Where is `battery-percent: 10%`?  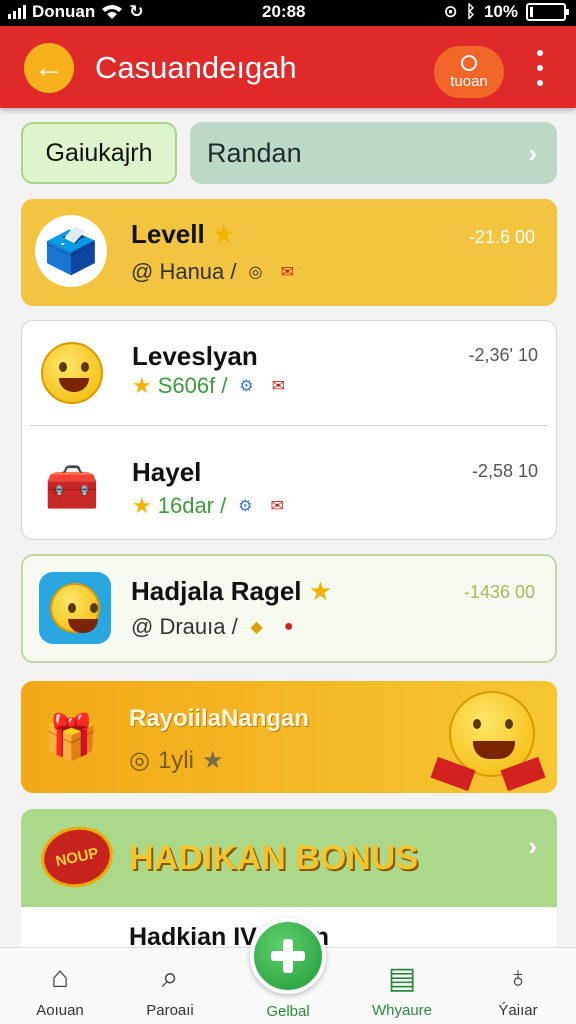
battery-percent: 10% is located at coordinates (500, 11).